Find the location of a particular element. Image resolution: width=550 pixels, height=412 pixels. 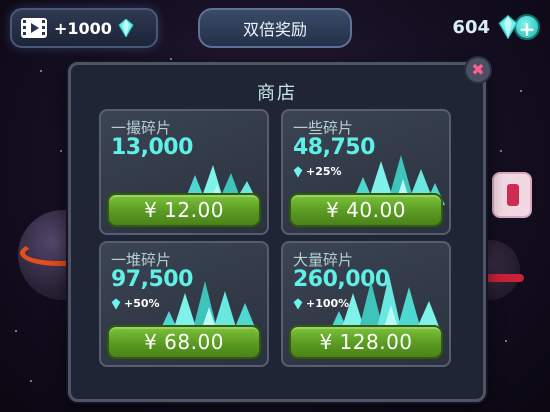

close-icon: ✖ is located at coordinates (478, 69).